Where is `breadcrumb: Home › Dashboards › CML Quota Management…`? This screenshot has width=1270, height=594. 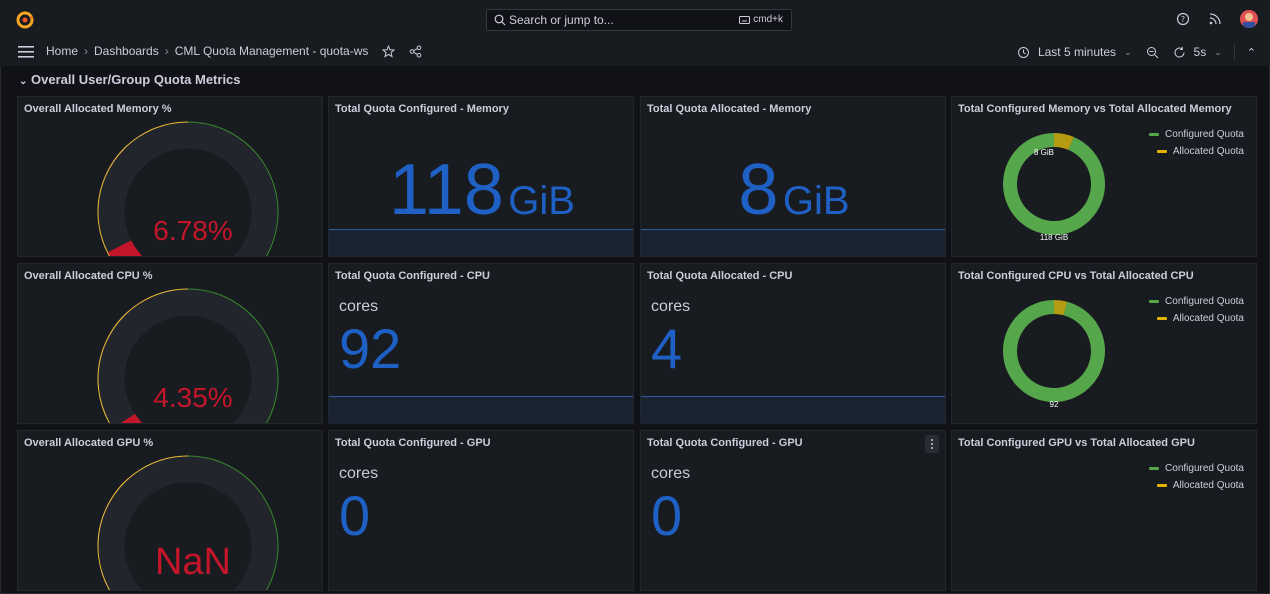
breadcrumb: Home › Dashboards › CML Quota Management… is located at coordinates (234, 51).